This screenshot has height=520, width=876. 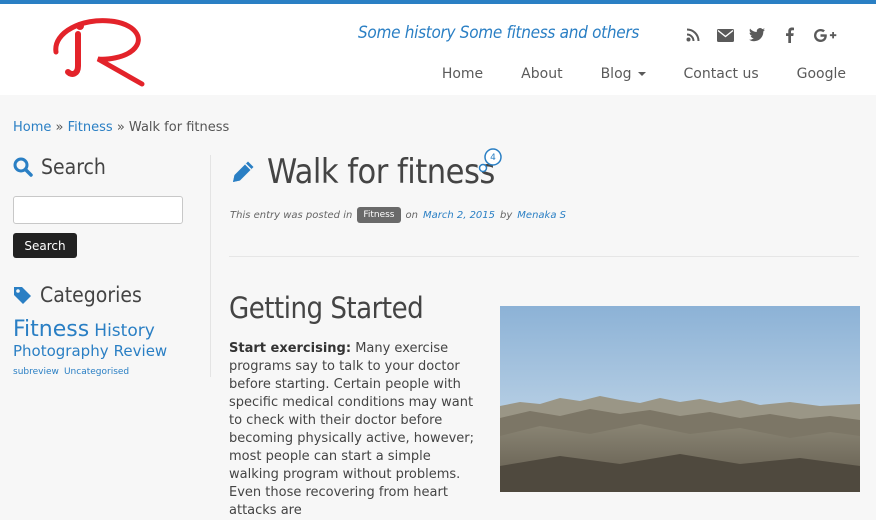 What do you see at coordinates (693, 35) in the screenshot?
I see `rss-icon` at bounding box center [693, 35].